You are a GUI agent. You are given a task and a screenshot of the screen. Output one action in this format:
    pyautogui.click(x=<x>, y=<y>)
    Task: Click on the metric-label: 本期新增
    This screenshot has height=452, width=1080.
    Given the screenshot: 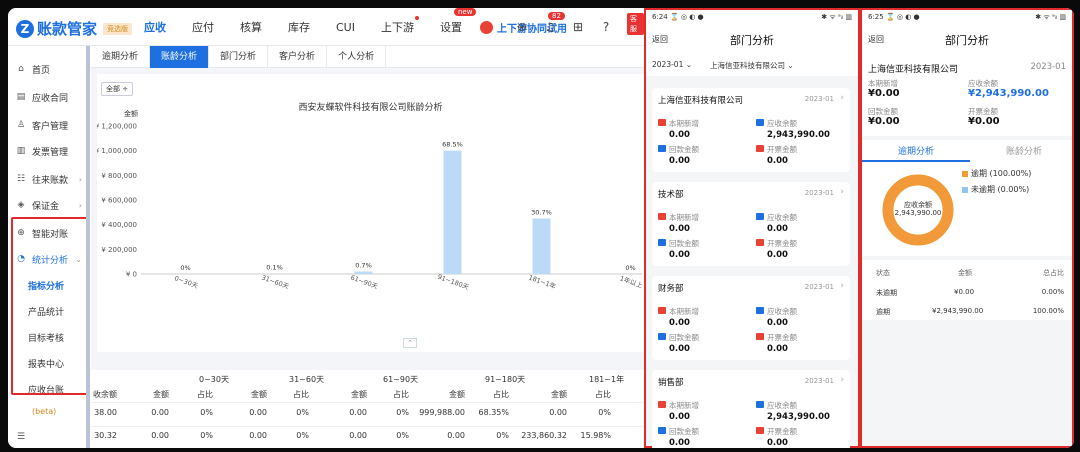 What is the action you would take?
    pyautogui.click(x=684, y=123)
    